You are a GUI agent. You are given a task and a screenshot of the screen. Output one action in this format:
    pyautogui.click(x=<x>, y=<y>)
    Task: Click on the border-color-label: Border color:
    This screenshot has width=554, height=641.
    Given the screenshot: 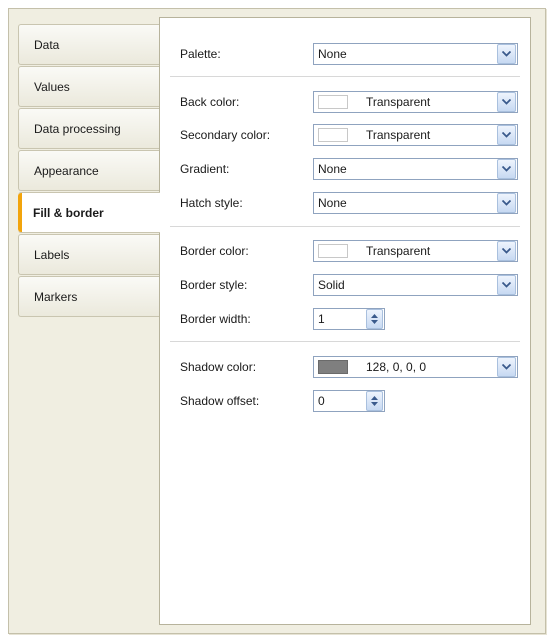 What is the action you would take?
    pyautogui.click(x=214, y=251)
    